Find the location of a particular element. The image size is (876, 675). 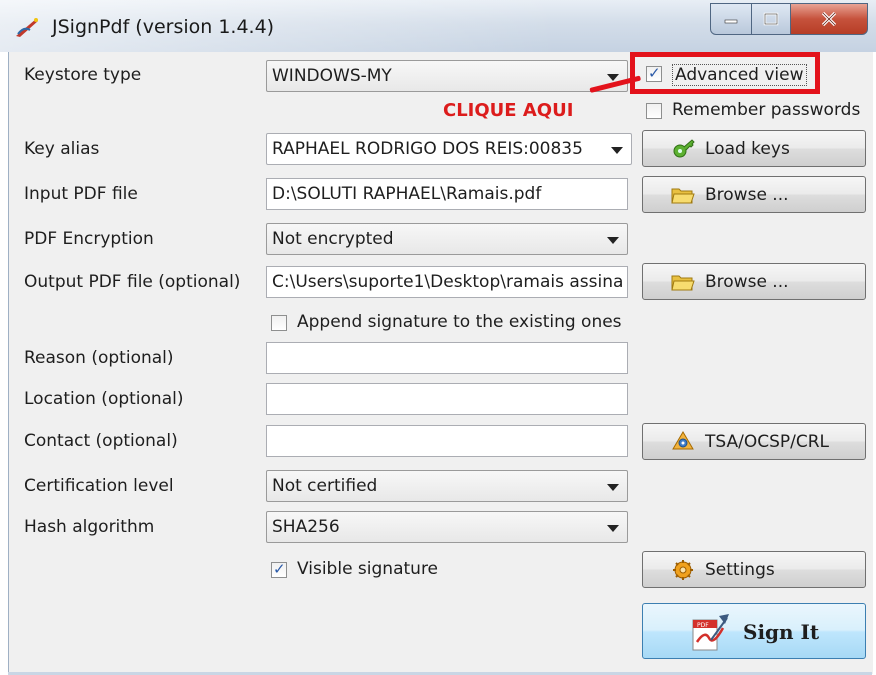

input-pdf-value: D:\SOLUTI RAPHAEL\Ramais.pdf is located at coordinates (407, 194).